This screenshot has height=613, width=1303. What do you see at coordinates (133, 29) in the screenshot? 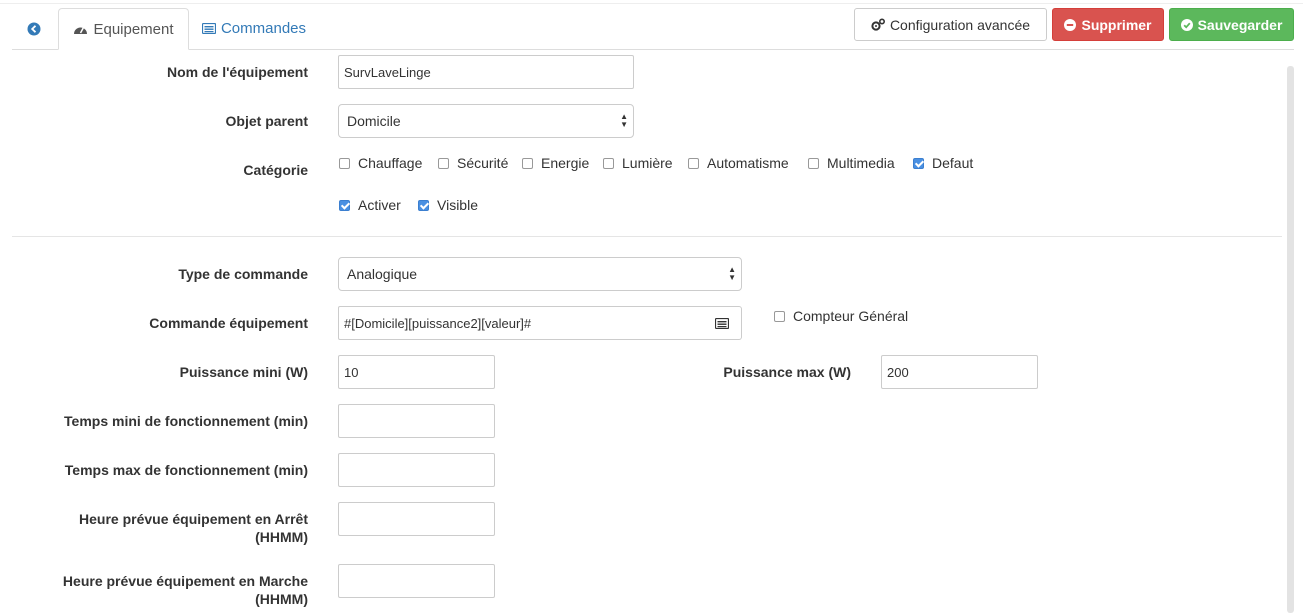
I see `tab-equipement-label: Equipement` at bounding box center [133, 29].